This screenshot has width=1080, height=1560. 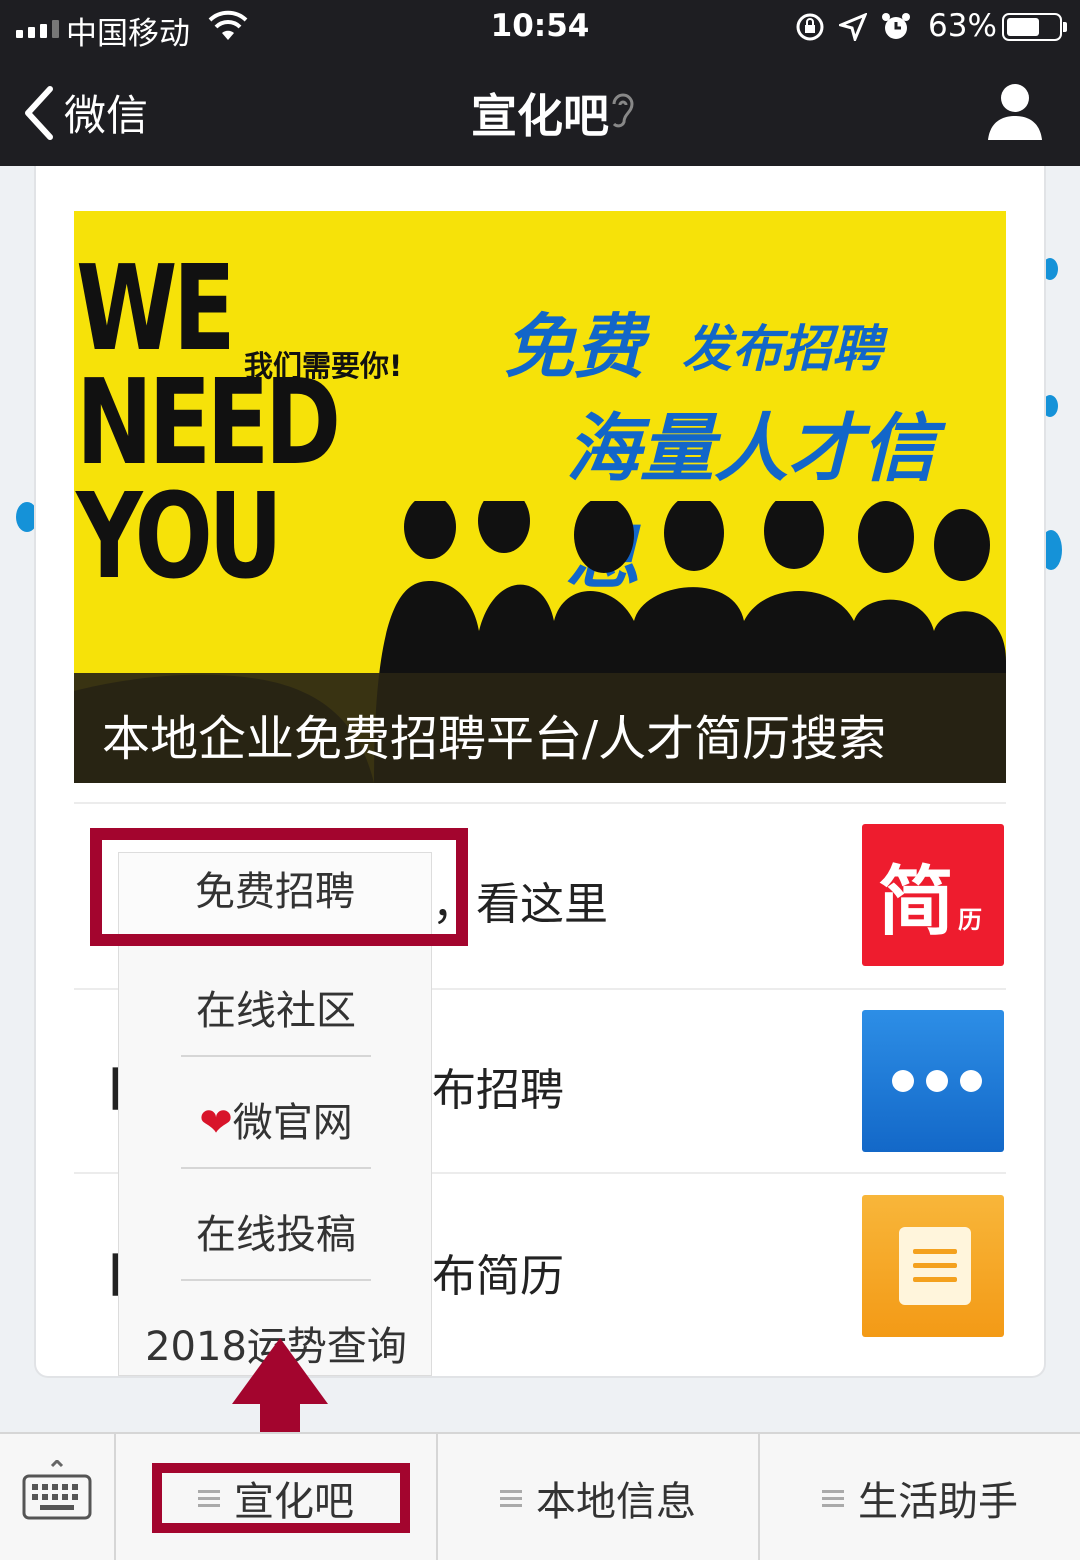 I want to click on keyboard-toggle-button, so click(x=58, y=1497).